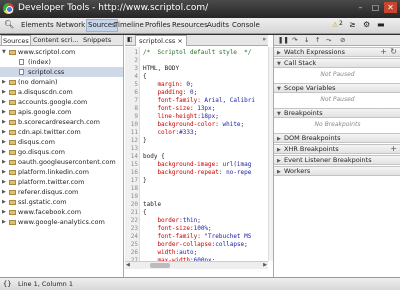 This screenshot has height=290, width=400. What do you see at coordinates (197, 237) in the screenshot?
I see `code-line: font-family: "Trebuchet MS` at bounding box center [197, 237].